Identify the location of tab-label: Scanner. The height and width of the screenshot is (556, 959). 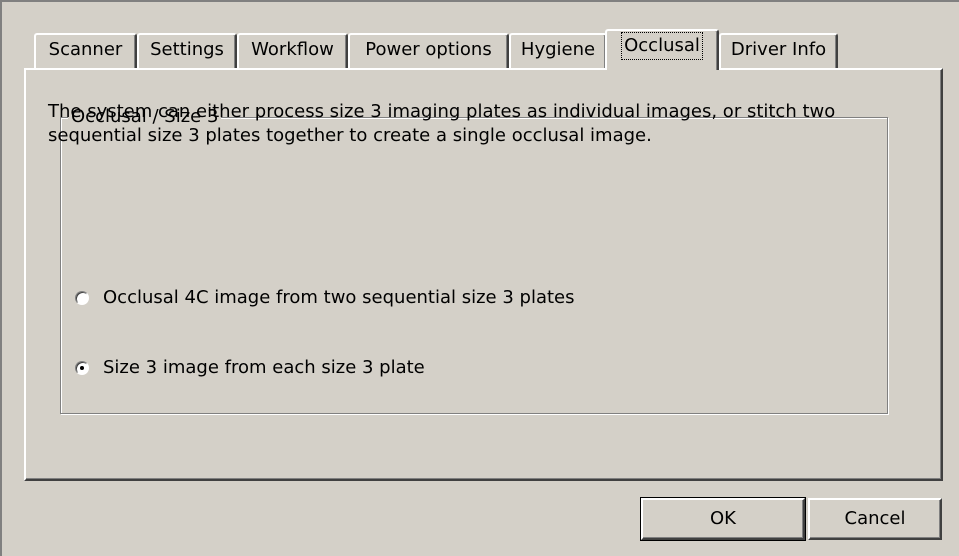
(85, 49).